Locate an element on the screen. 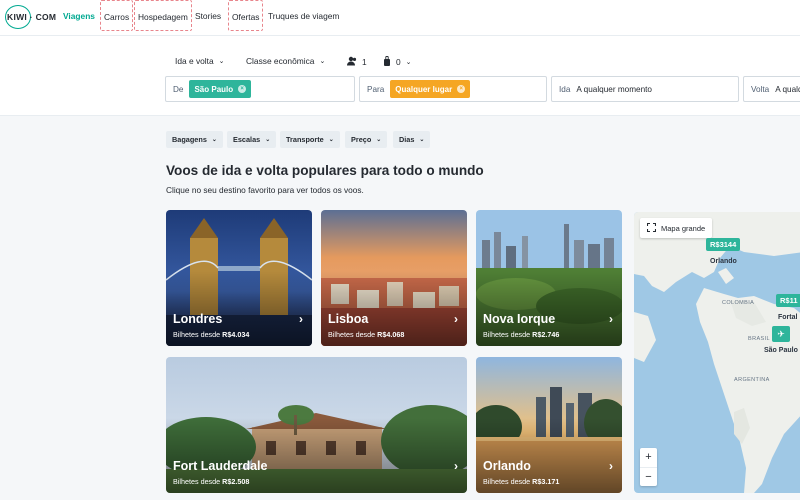 The width and height of the screenshot is (800, 500). filter-label: Escalas is located at coordinates (247, 139).